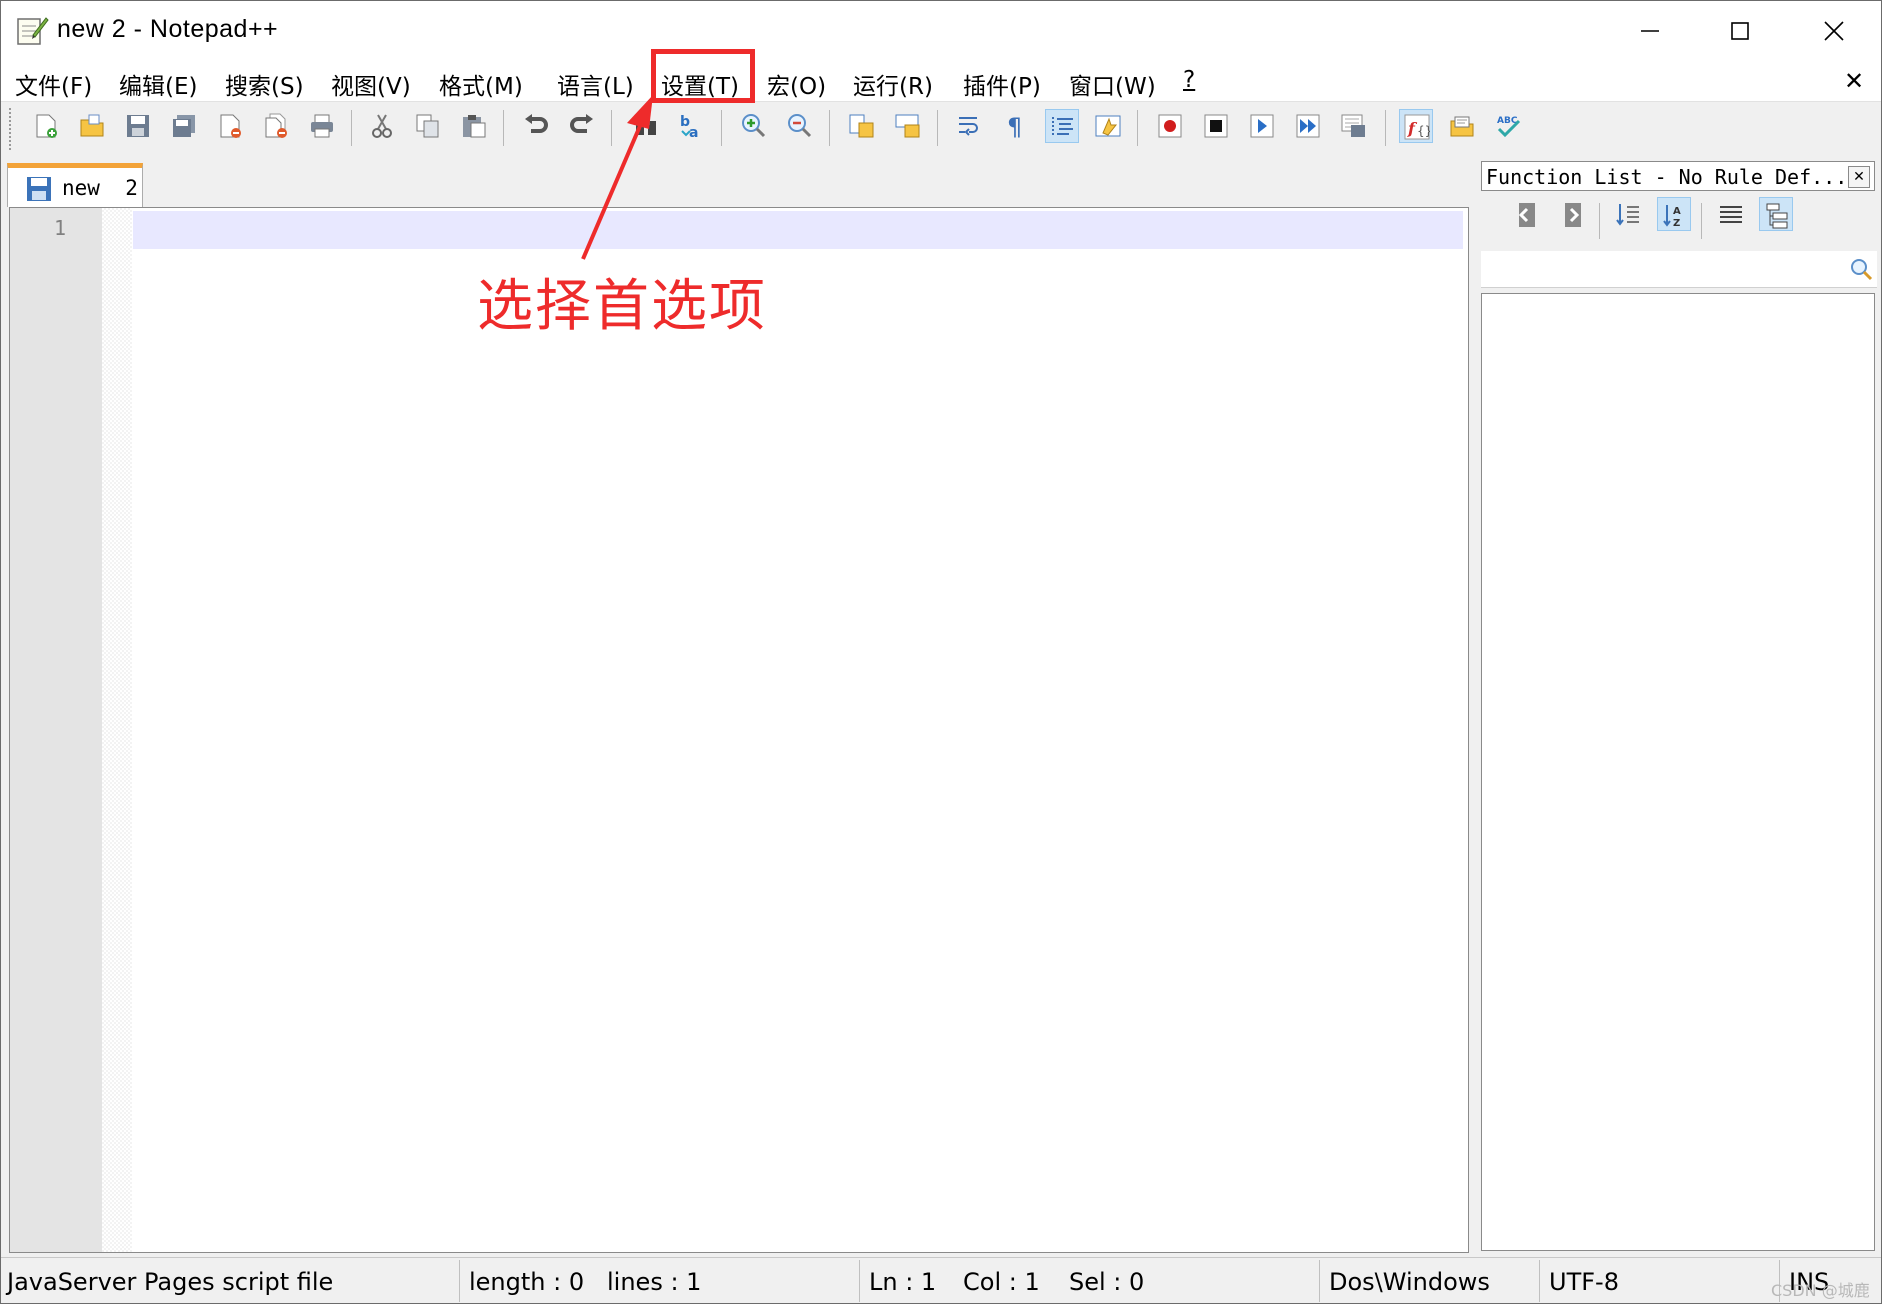 This screenshot has width=1882, height=1304. Describe the element at coordinates (1262, 126) in the screenshot. I see `play-macro-button` at that location.